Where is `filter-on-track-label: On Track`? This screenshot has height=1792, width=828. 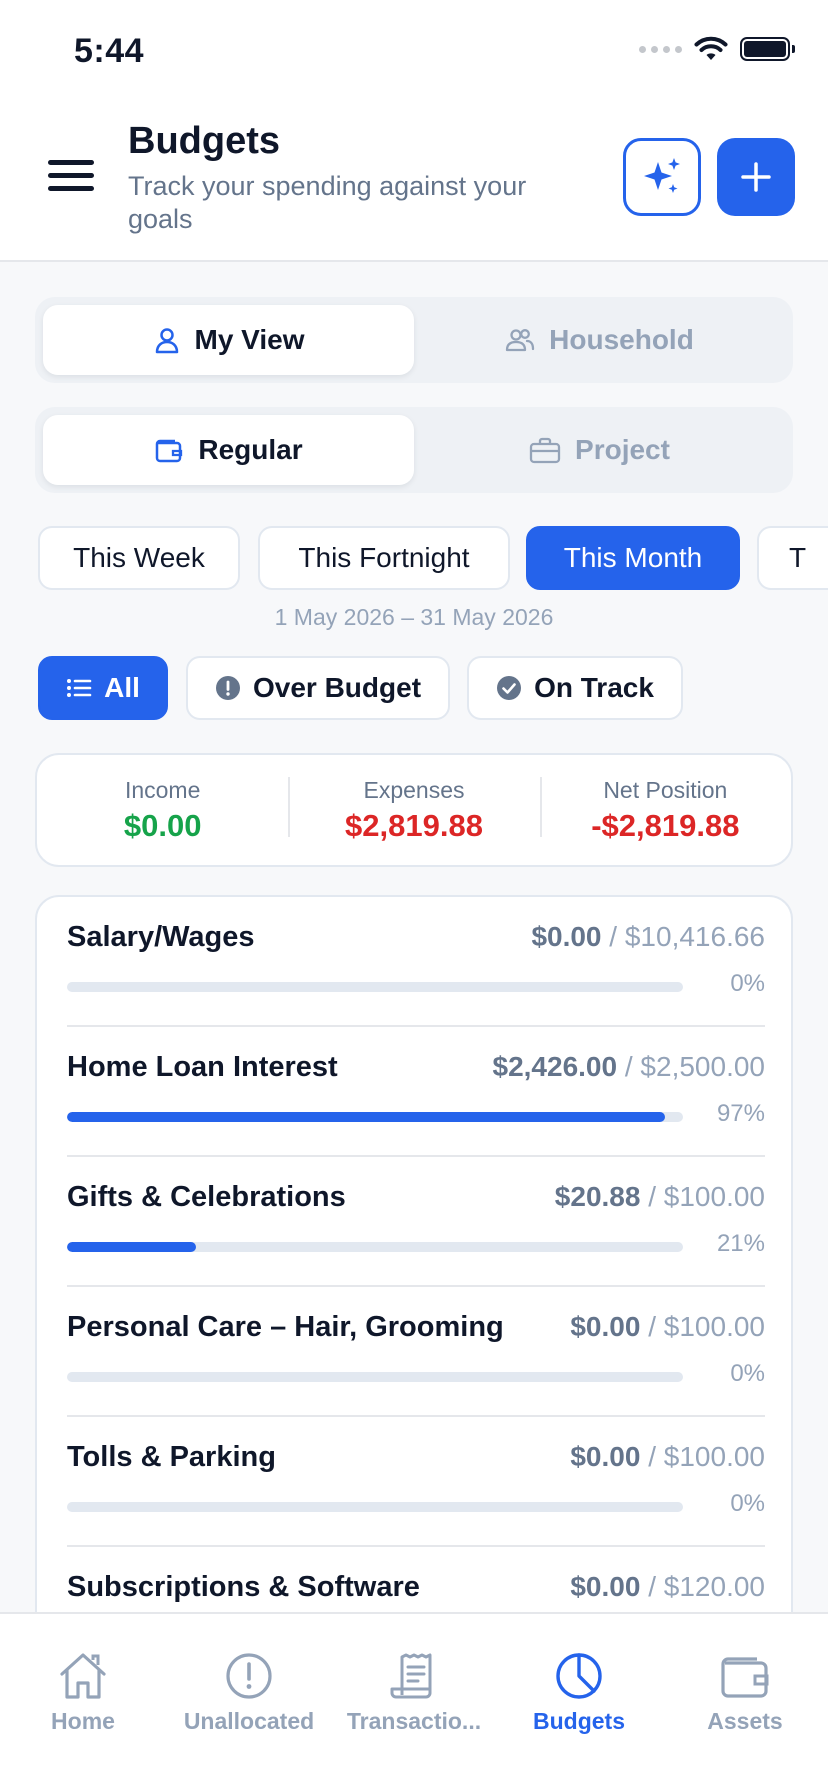 filter-on-track-label: On Track is located at coordinates (594, 687).